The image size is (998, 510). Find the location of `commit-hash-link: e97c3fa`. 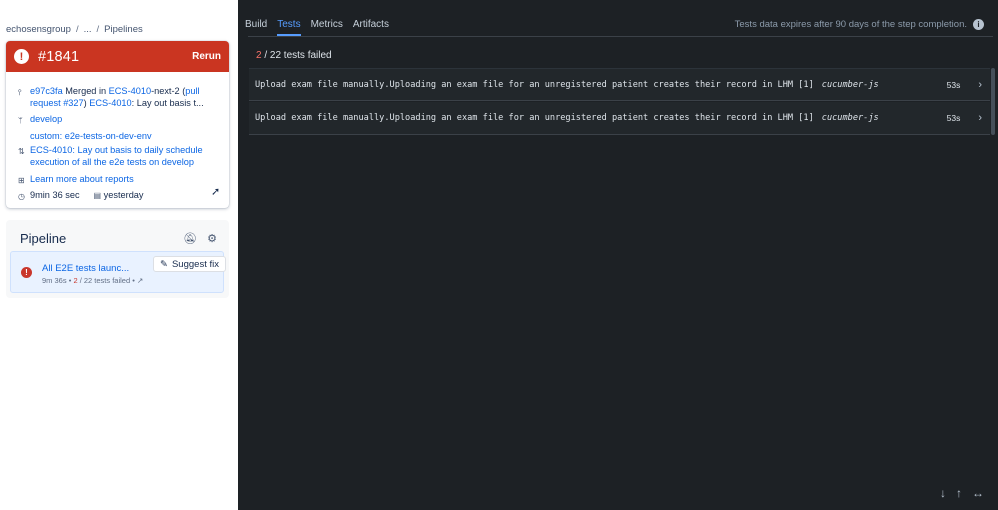

commit-hash-link: e97c3fa is located at coordinates (46, 91).